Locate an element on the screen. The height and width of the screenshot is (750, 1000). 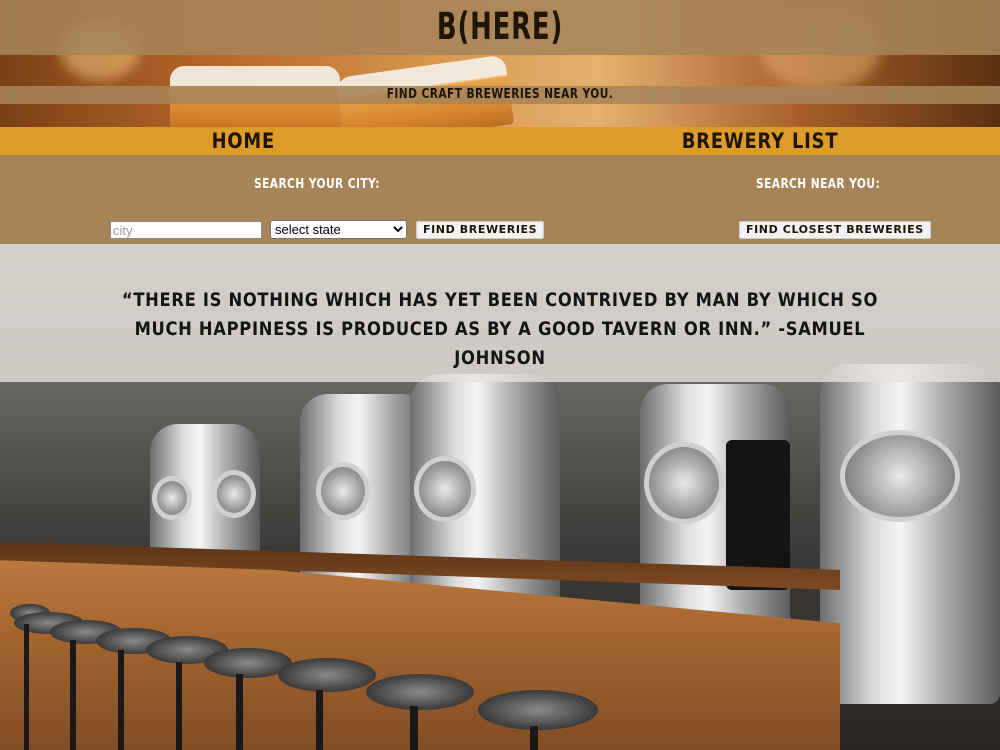
nav-brewery-list-link: BREWERY LIST is located at coordinates (760, 141).